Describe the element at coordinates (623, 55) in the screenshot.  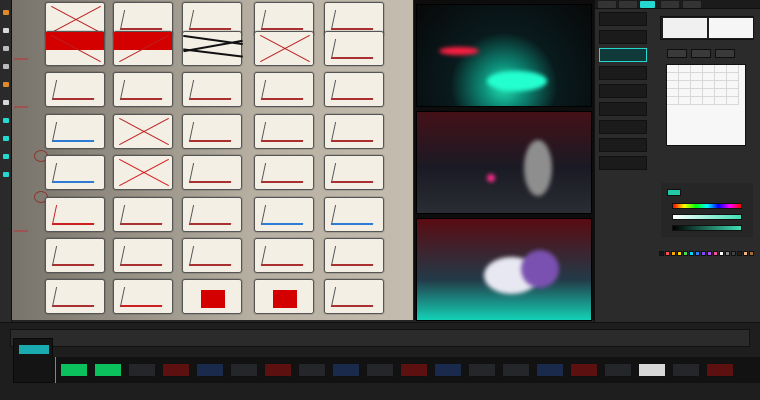
I see `thumbnail-selected` at that location.